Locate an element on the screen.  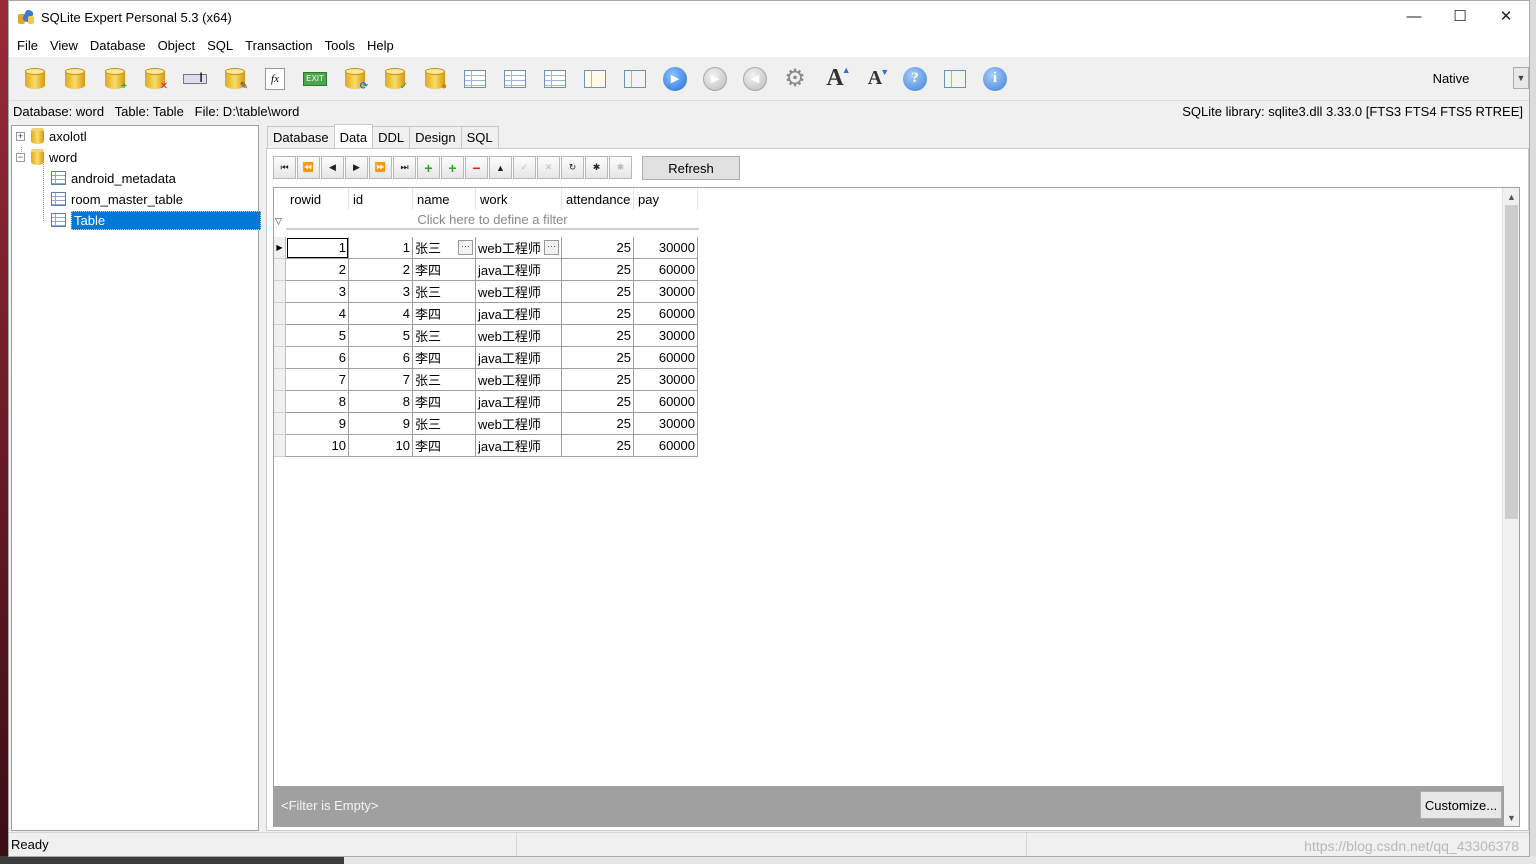
cell-rowid: 5 is located at coordinates (317, 336).